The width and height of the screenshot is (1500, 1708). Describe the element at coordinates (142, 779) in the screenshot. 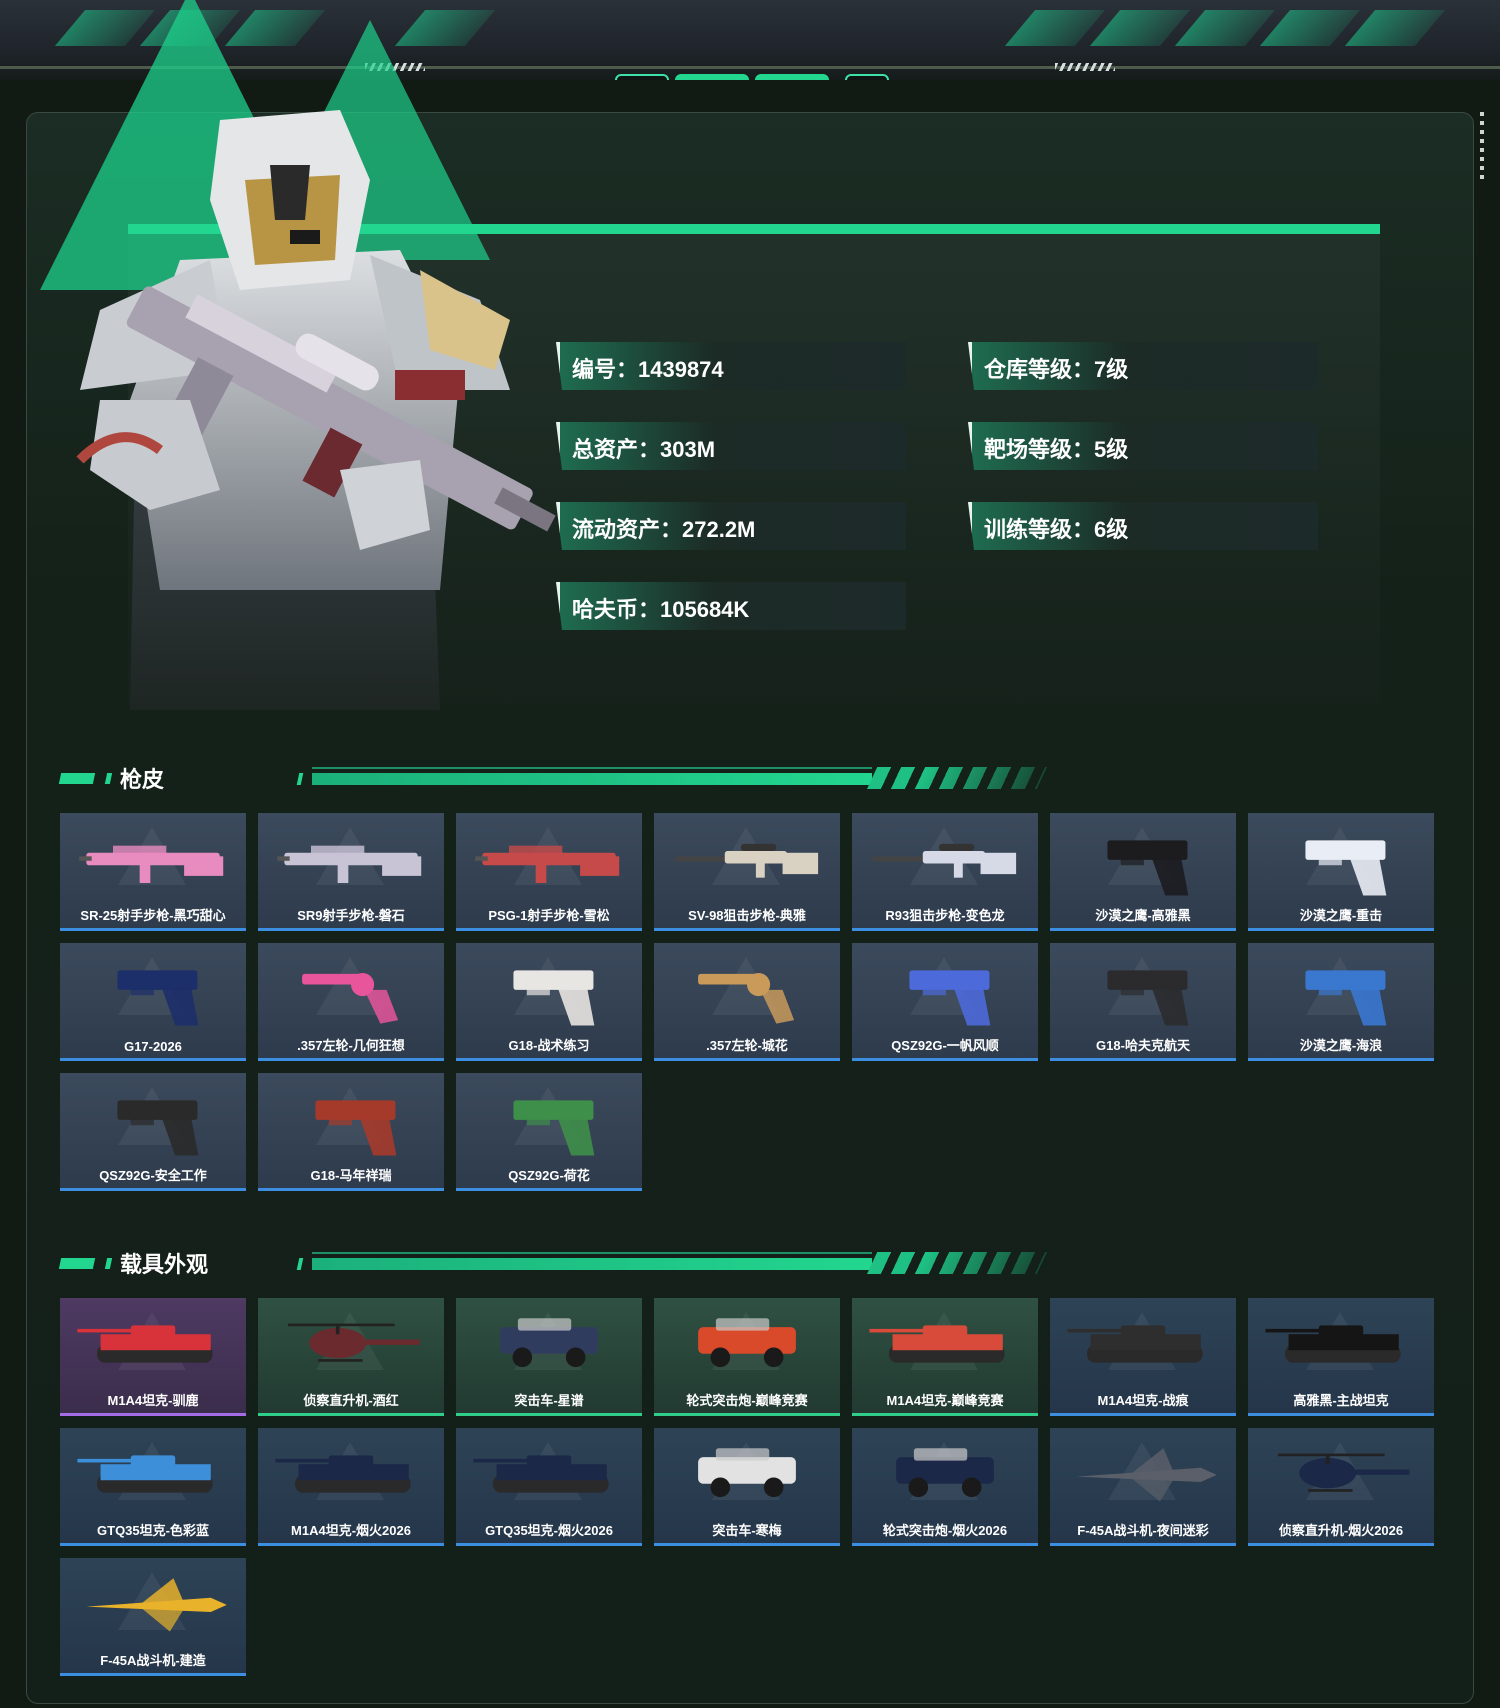

I see `section-title: 枪皮` at that location.